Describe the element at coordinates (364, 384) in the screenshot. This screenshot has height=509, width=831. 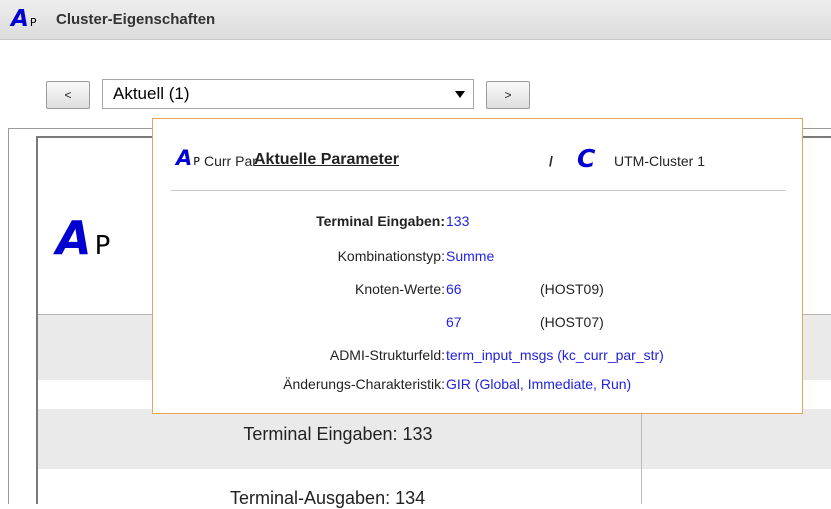
I see `label-aenderungs-charakteristik: Änderungs-Charakteristik:` at that location.